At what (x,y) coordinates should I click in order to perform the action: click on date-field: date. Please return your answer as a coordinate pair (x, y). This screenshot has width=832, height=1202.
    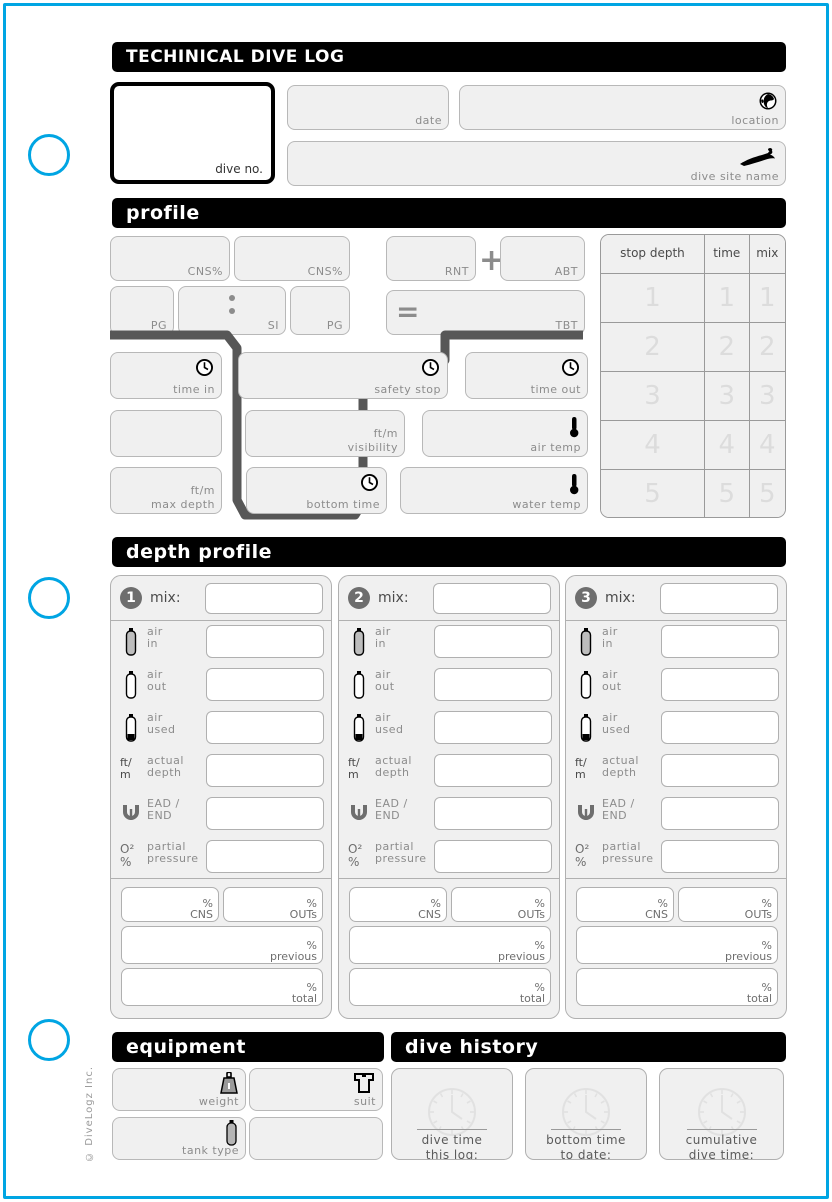
    Looking at the image, I should click on (368, 107).